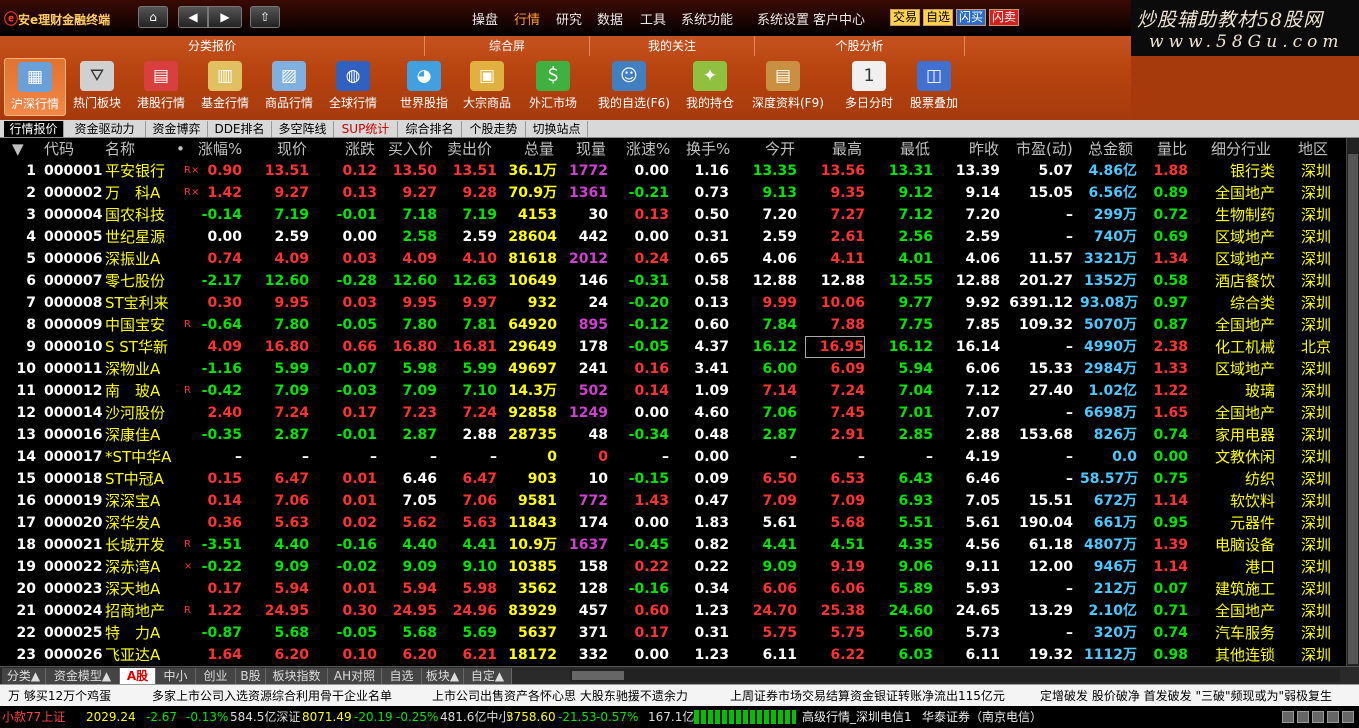 Image resolution: width=1359 pixels, height=728 pixels. What do you see at coordinates (1110, 149) in the screenshot?
I see `header-19: 总金额` at bounding box center [1110, 149].